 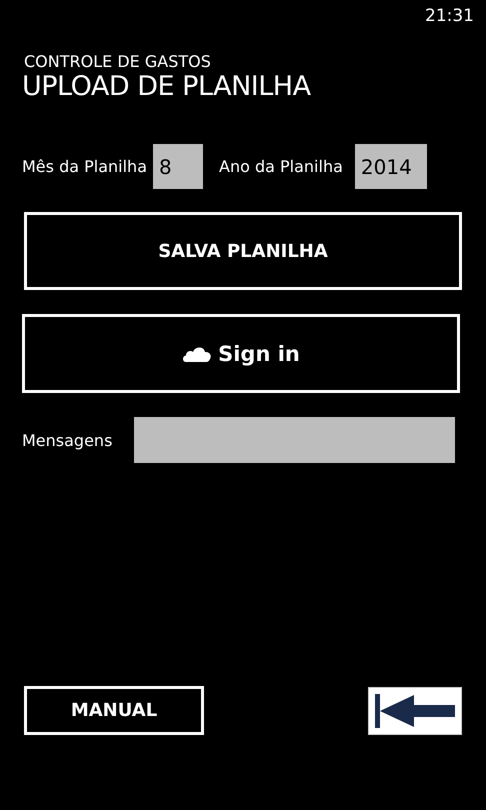 What do you see at coordinates (114, 710) in the screenshot?
I see `manual-button: MANUAL` at bounding box center [114, 710].